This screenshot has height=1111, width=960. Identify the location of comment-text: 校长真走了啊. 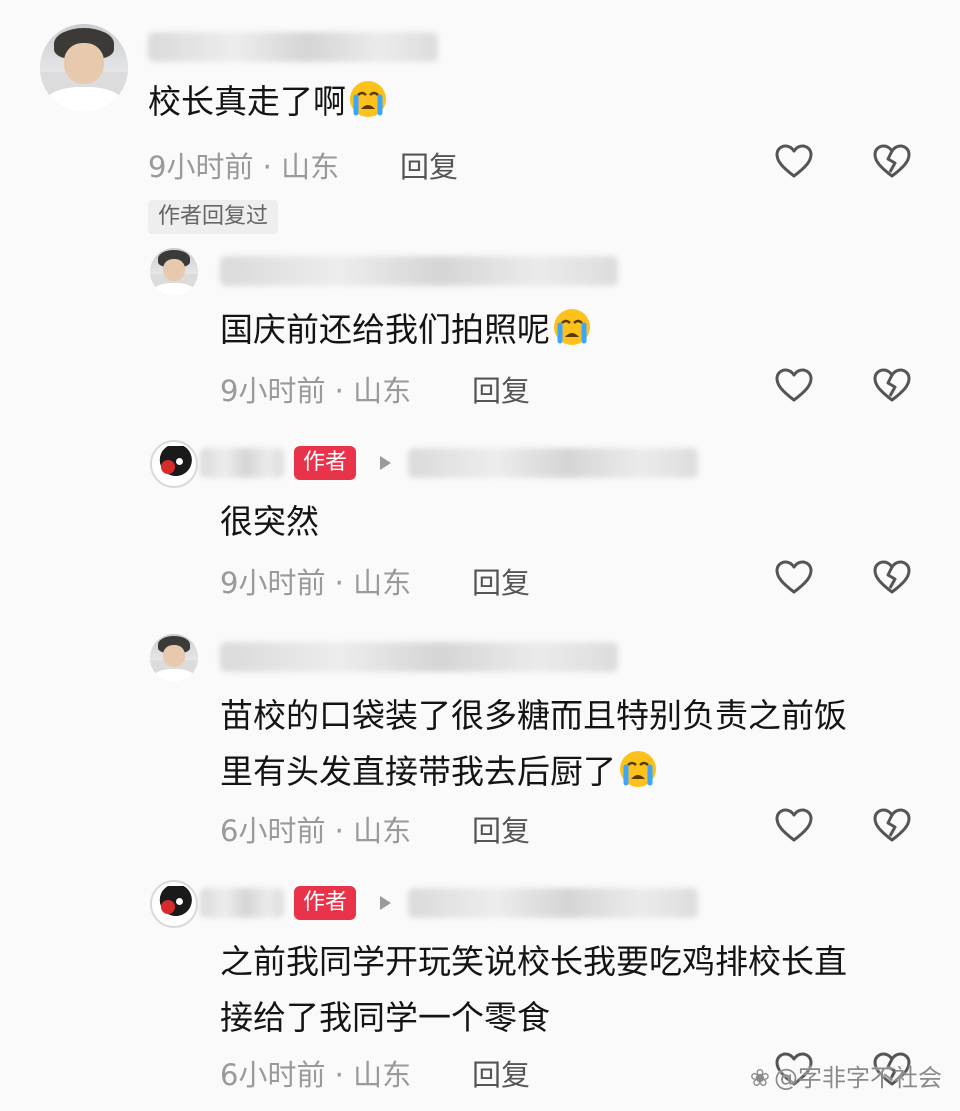
(268, 102).